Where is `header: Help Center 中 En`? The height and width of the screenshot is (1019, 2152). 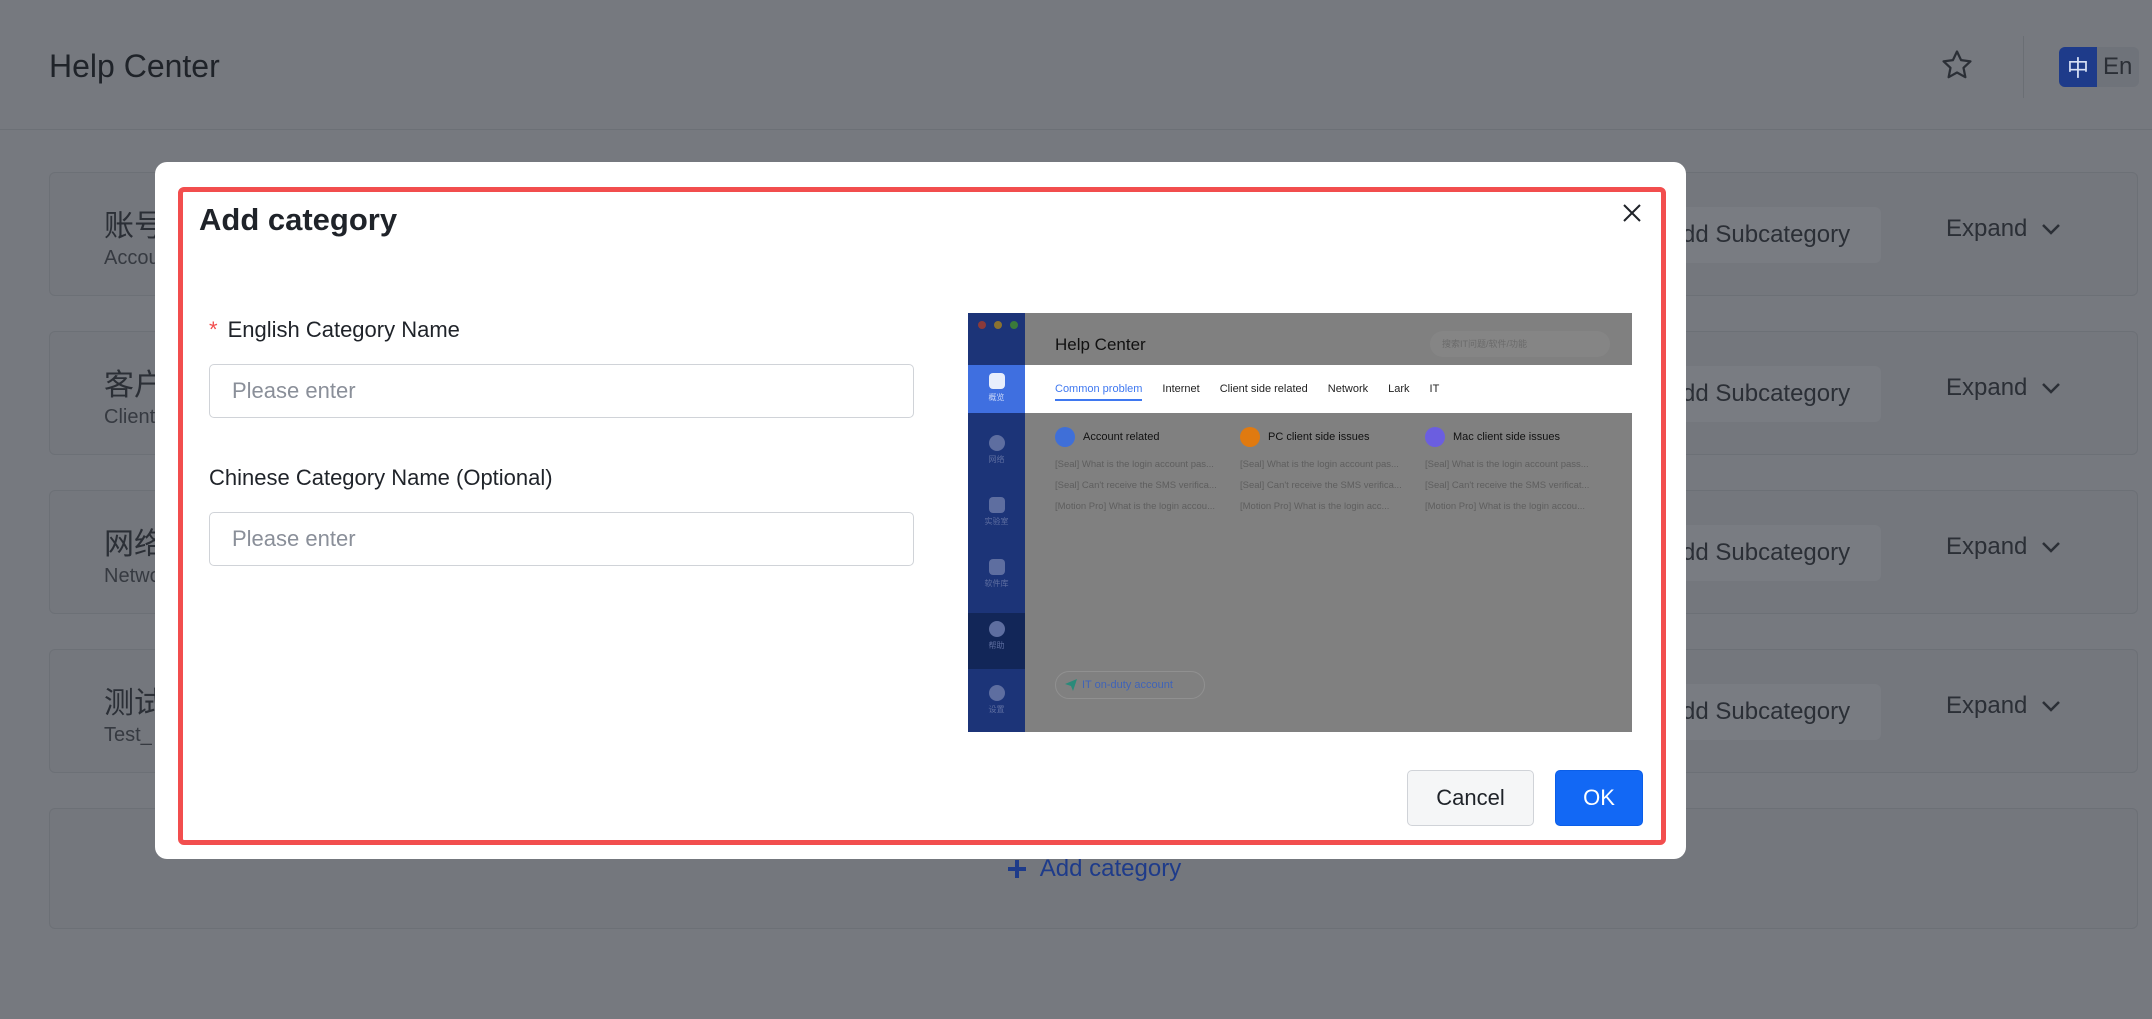
header: Help Center 中 En is located at coordinates (1076, 65).